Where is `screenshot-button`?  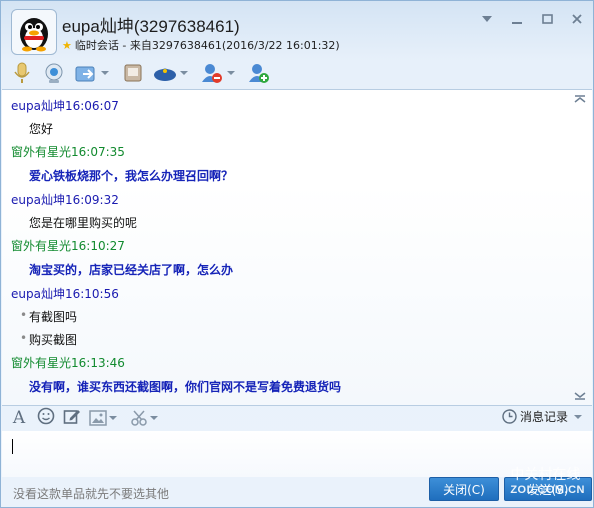
screenshot-button is located at coordinates (146, 418).